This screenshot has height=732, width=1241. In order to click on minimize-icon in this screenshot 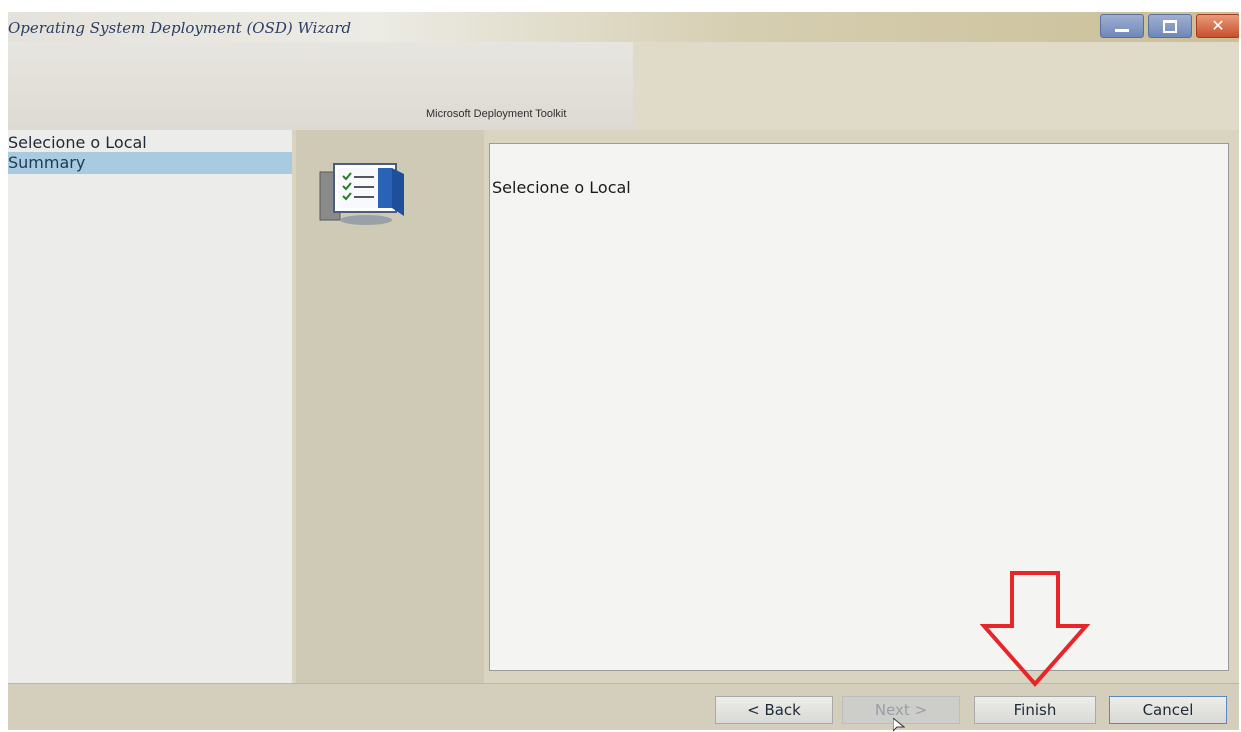, I will do `click(1122, 30)`.